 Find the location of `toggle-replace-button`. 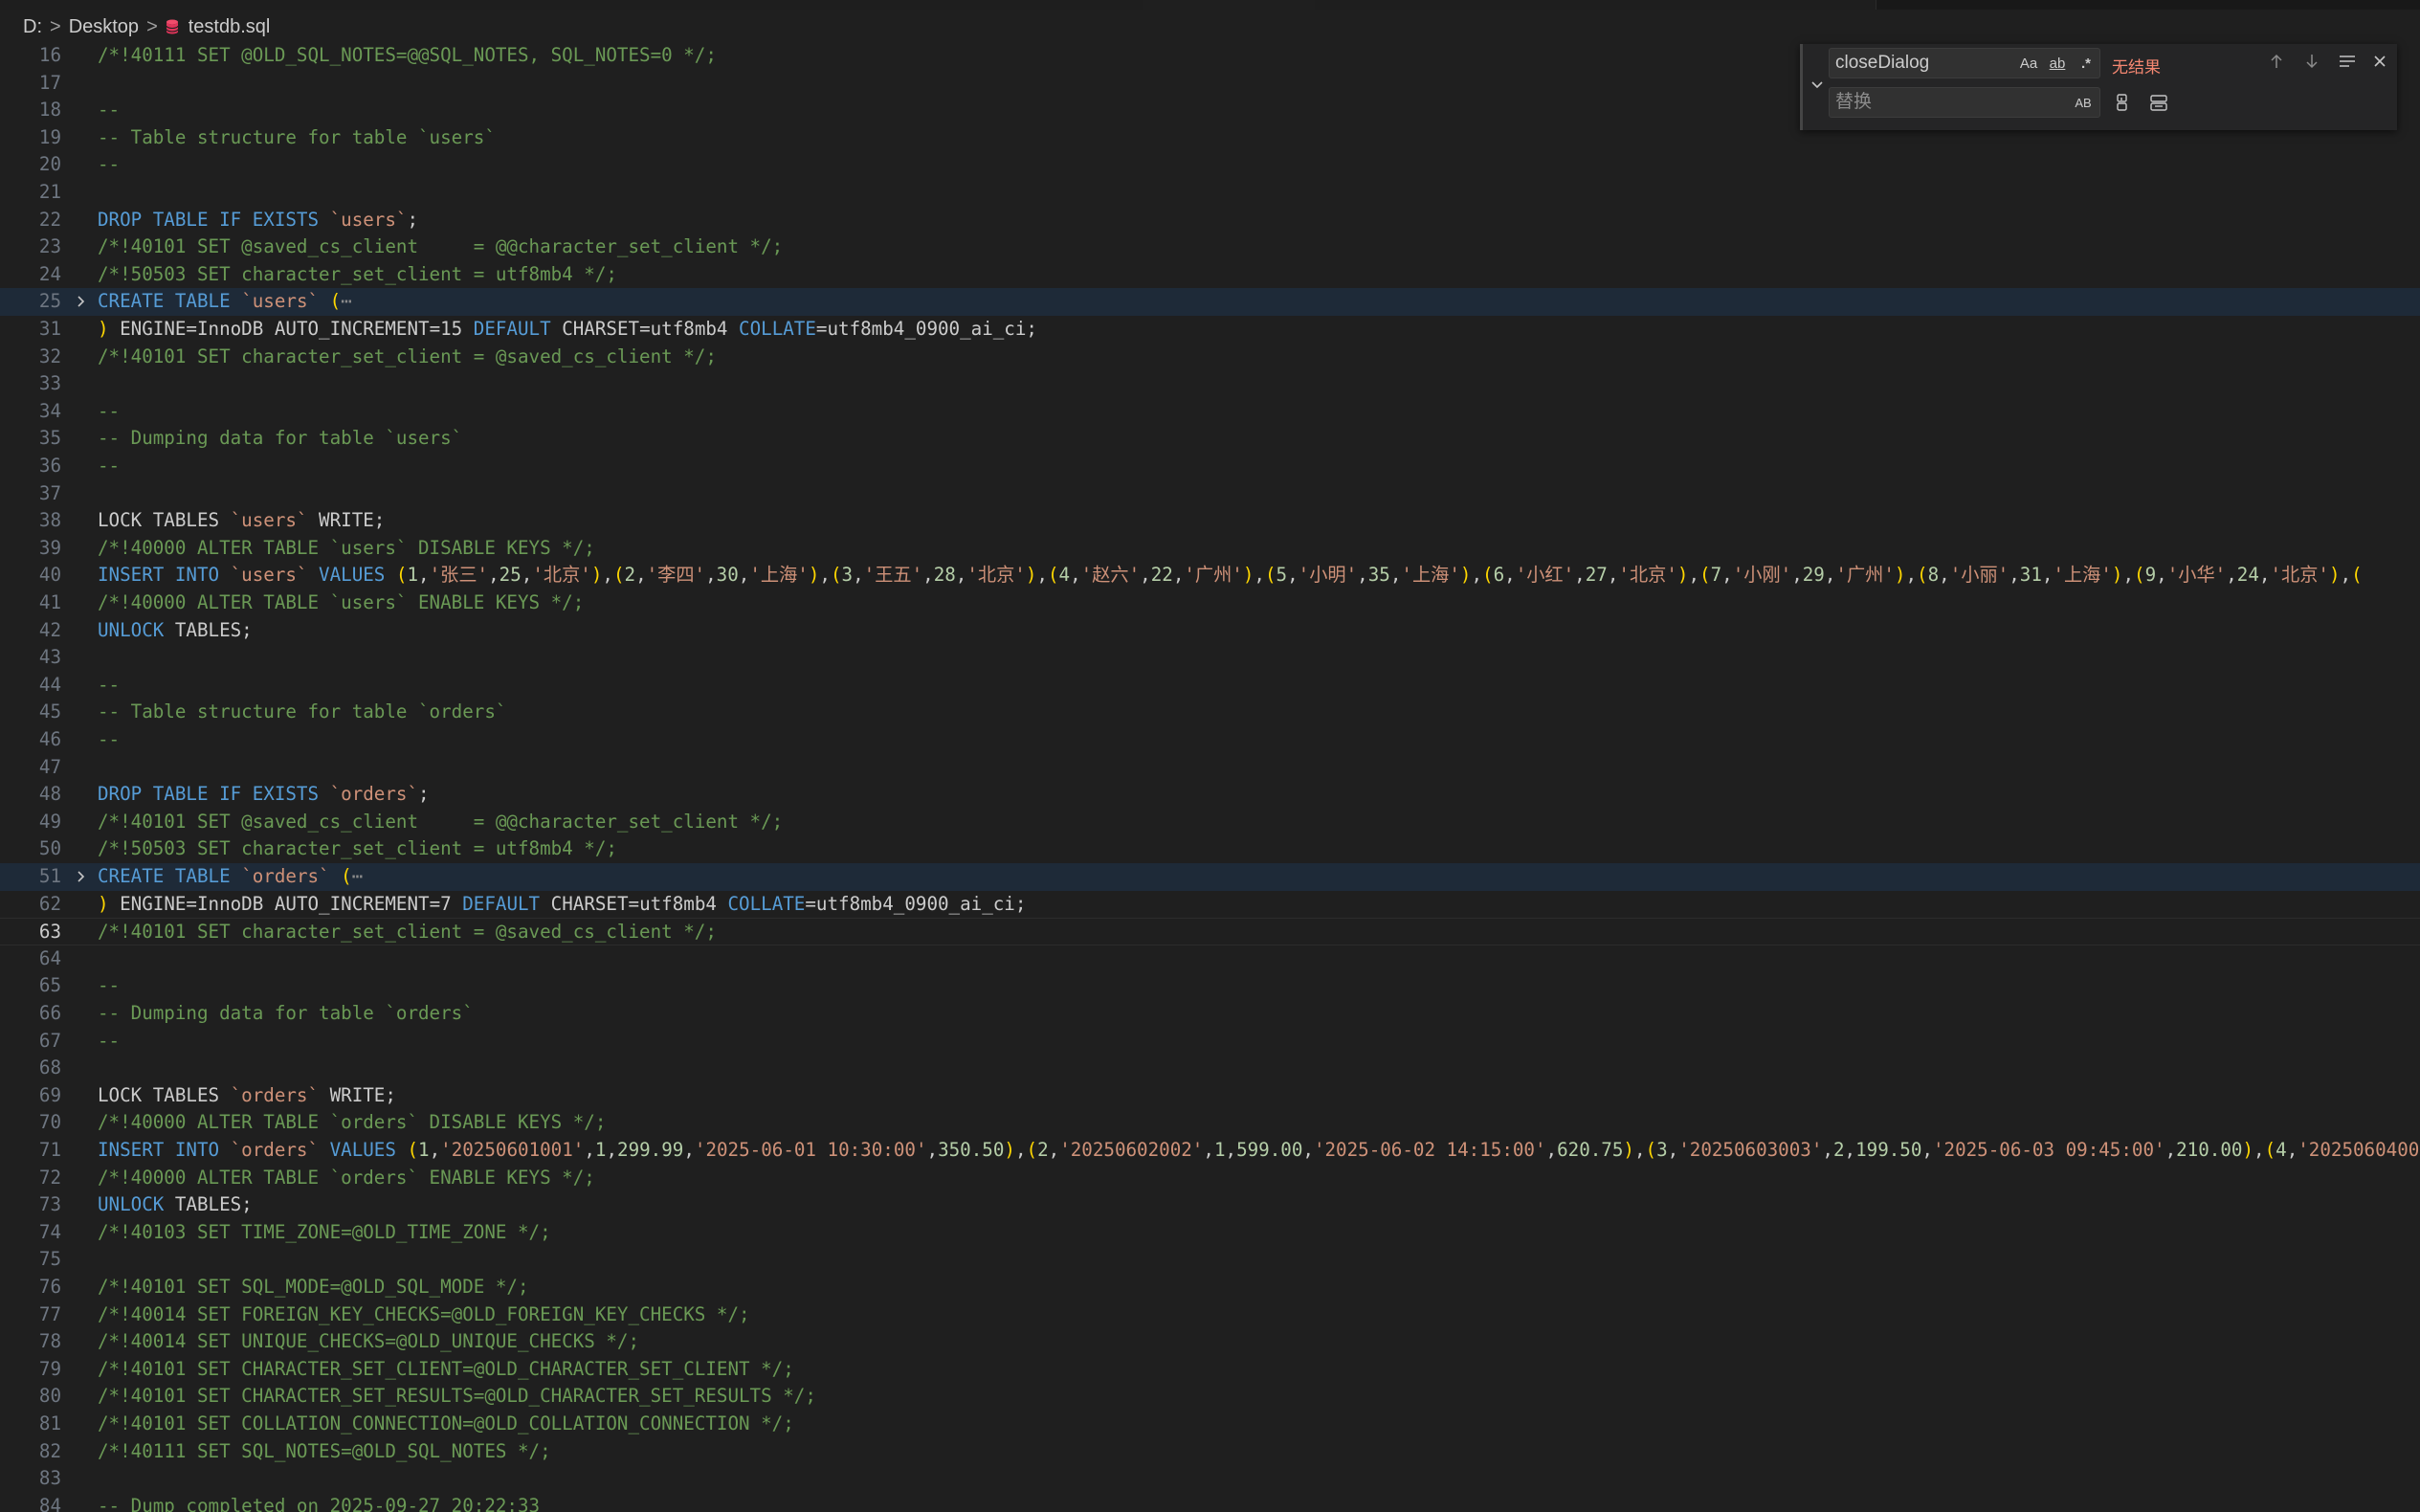

toggle-replace-button is located at coordinates (1817, 85).